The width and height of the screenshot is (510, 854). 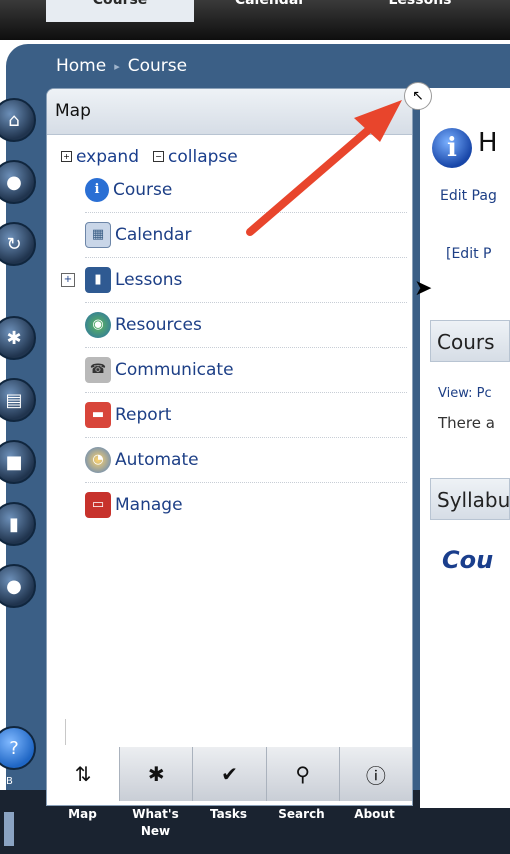 What do you see at coordinates (315, 176) in the screenshot?
I see `arrow-shaft` at bounding box center [315, 176].